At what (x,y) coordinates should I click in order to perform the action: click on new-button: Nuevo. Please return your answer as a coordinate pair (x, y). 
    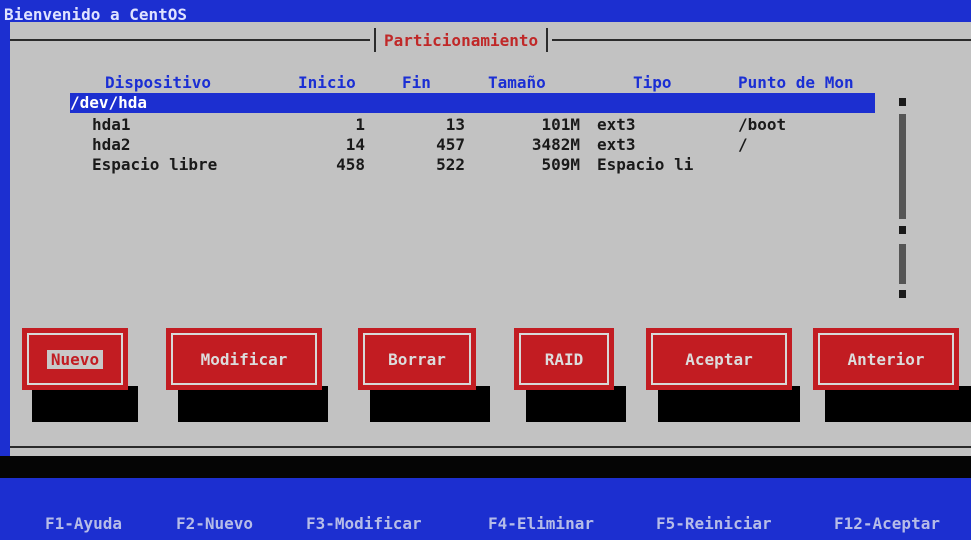
    Looking at the image, I should click on (75, 359).